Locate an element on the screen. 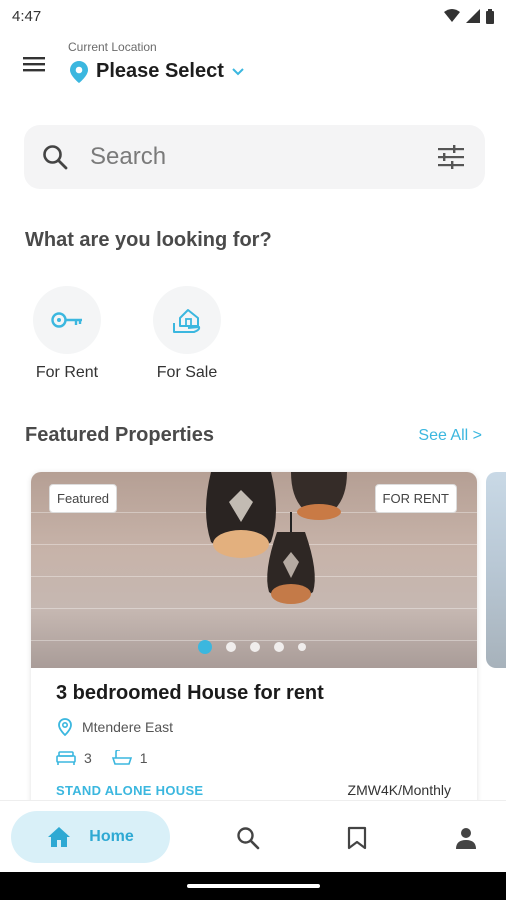  next-property-card is located at coordinates (496, 570).